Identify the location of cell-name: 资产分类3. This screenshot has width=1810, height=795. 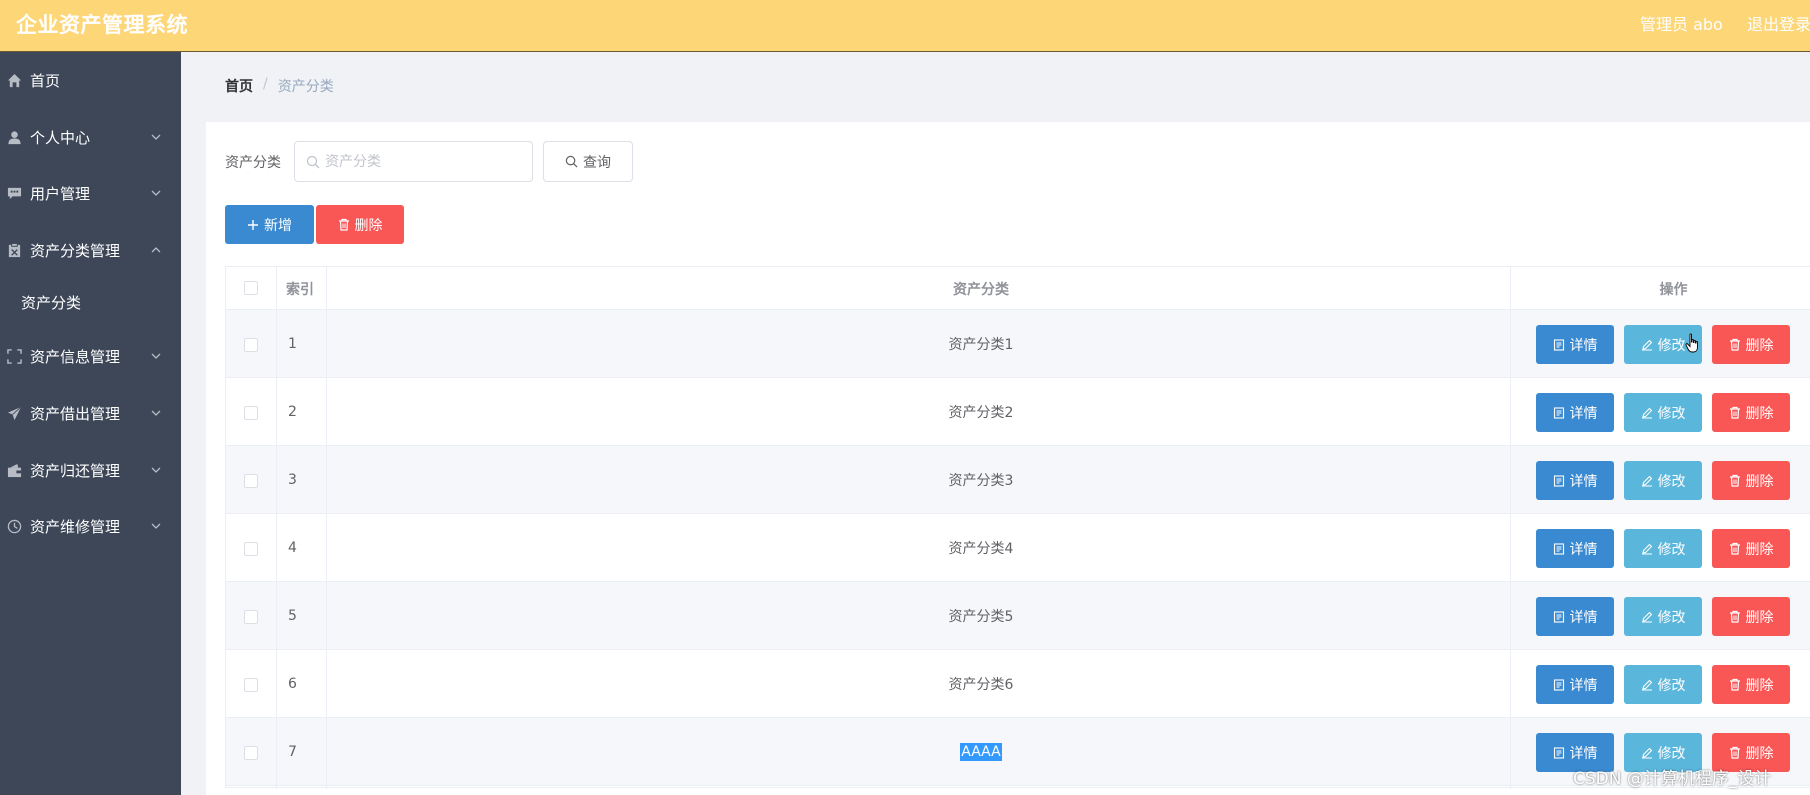
(981, 480).